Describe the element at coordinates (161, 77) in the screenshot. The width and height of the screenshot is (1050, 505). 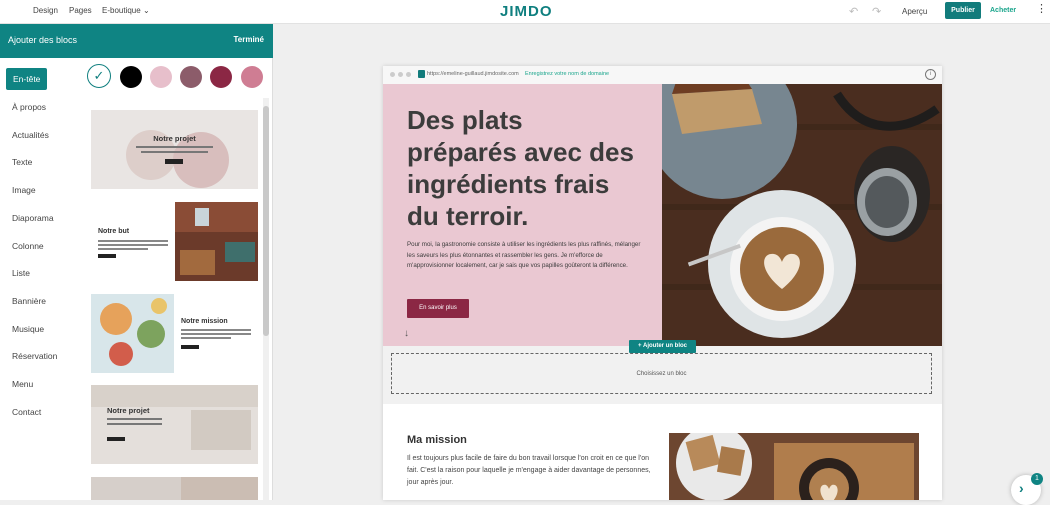
I see `swatch-pink` at that location.